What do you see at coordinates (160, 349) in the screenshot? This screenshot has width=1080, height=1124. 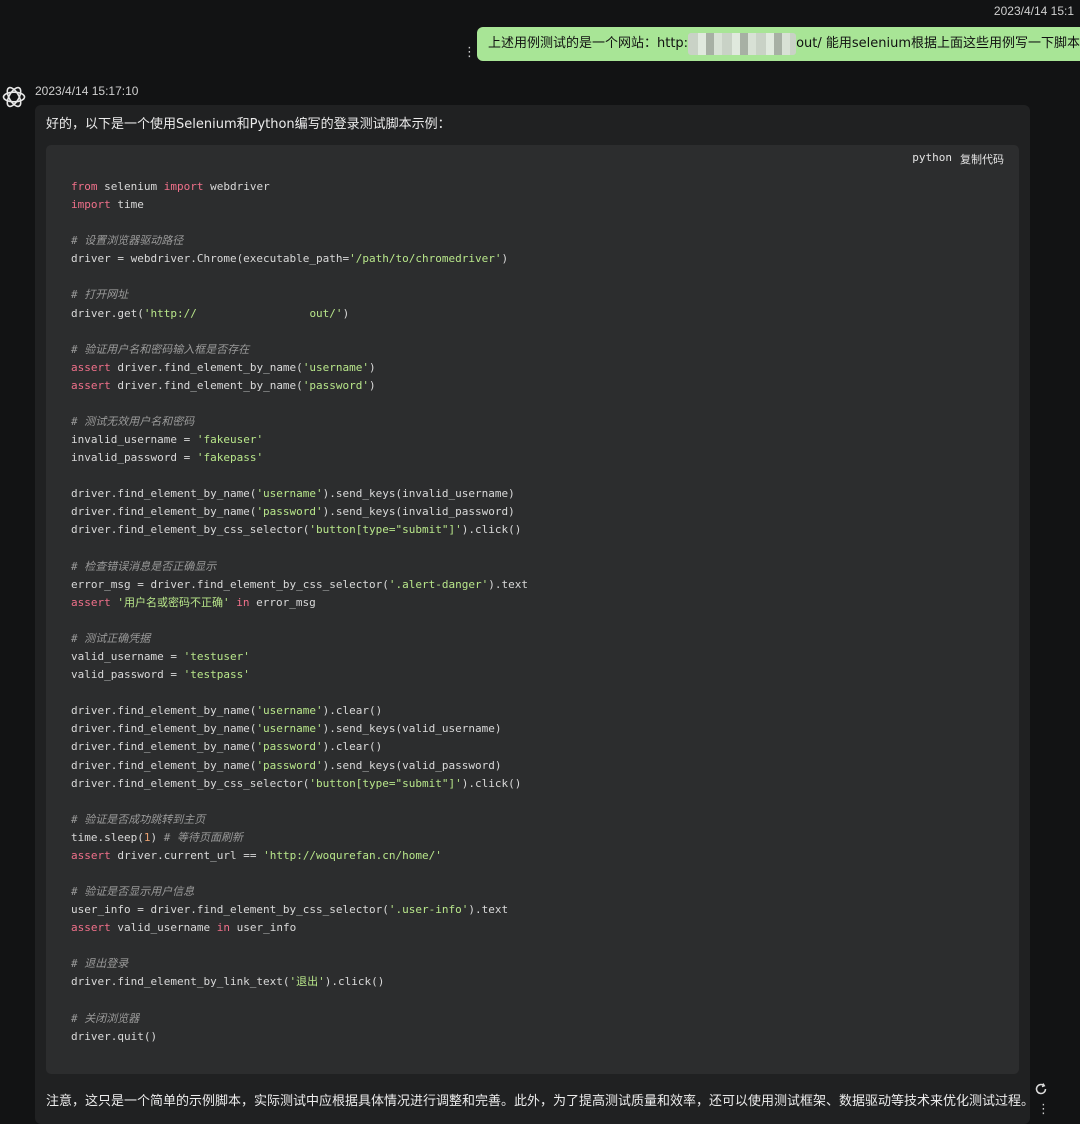 I see `code-comment: # 验证用户名和密码输入框是否存在` at bounding box center [160, 349].